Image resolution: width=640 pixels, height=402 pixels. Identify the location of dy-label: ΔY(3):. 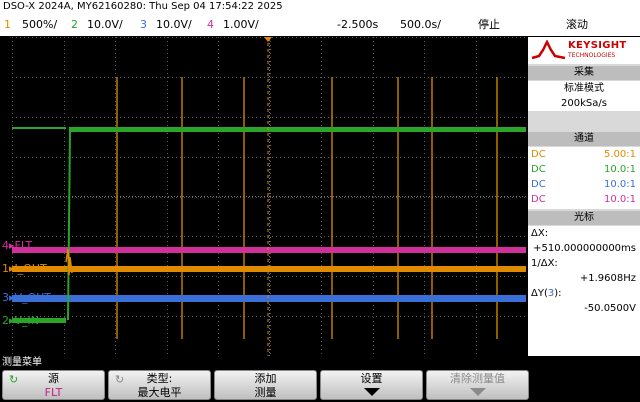
(546, 293).